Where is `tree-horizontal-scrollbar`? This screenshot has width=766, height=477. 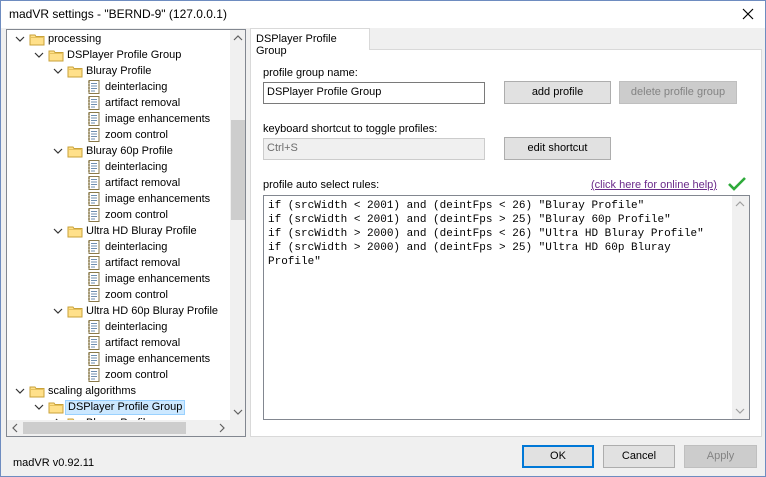
tree-horizontal-scrollbar is located at coordinates (118, 428).